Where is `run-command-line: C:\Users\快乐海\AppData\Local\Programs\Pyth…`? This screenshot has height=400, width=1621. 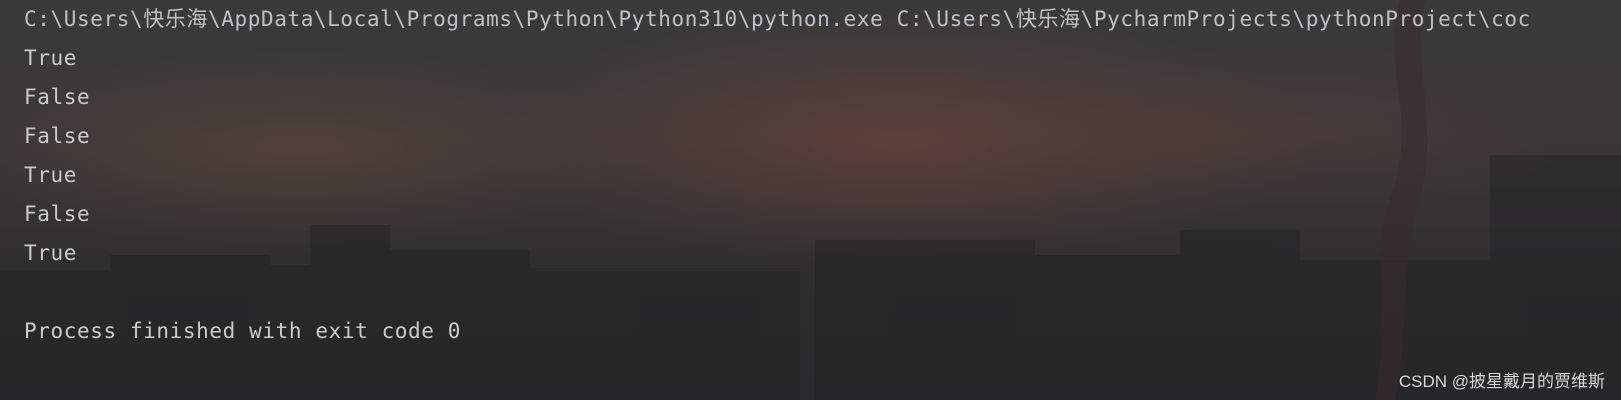 run-command-line: C:\Users\快乐海\AppData\Local\Programs\Pyth… is located at coordinates (777, 19).